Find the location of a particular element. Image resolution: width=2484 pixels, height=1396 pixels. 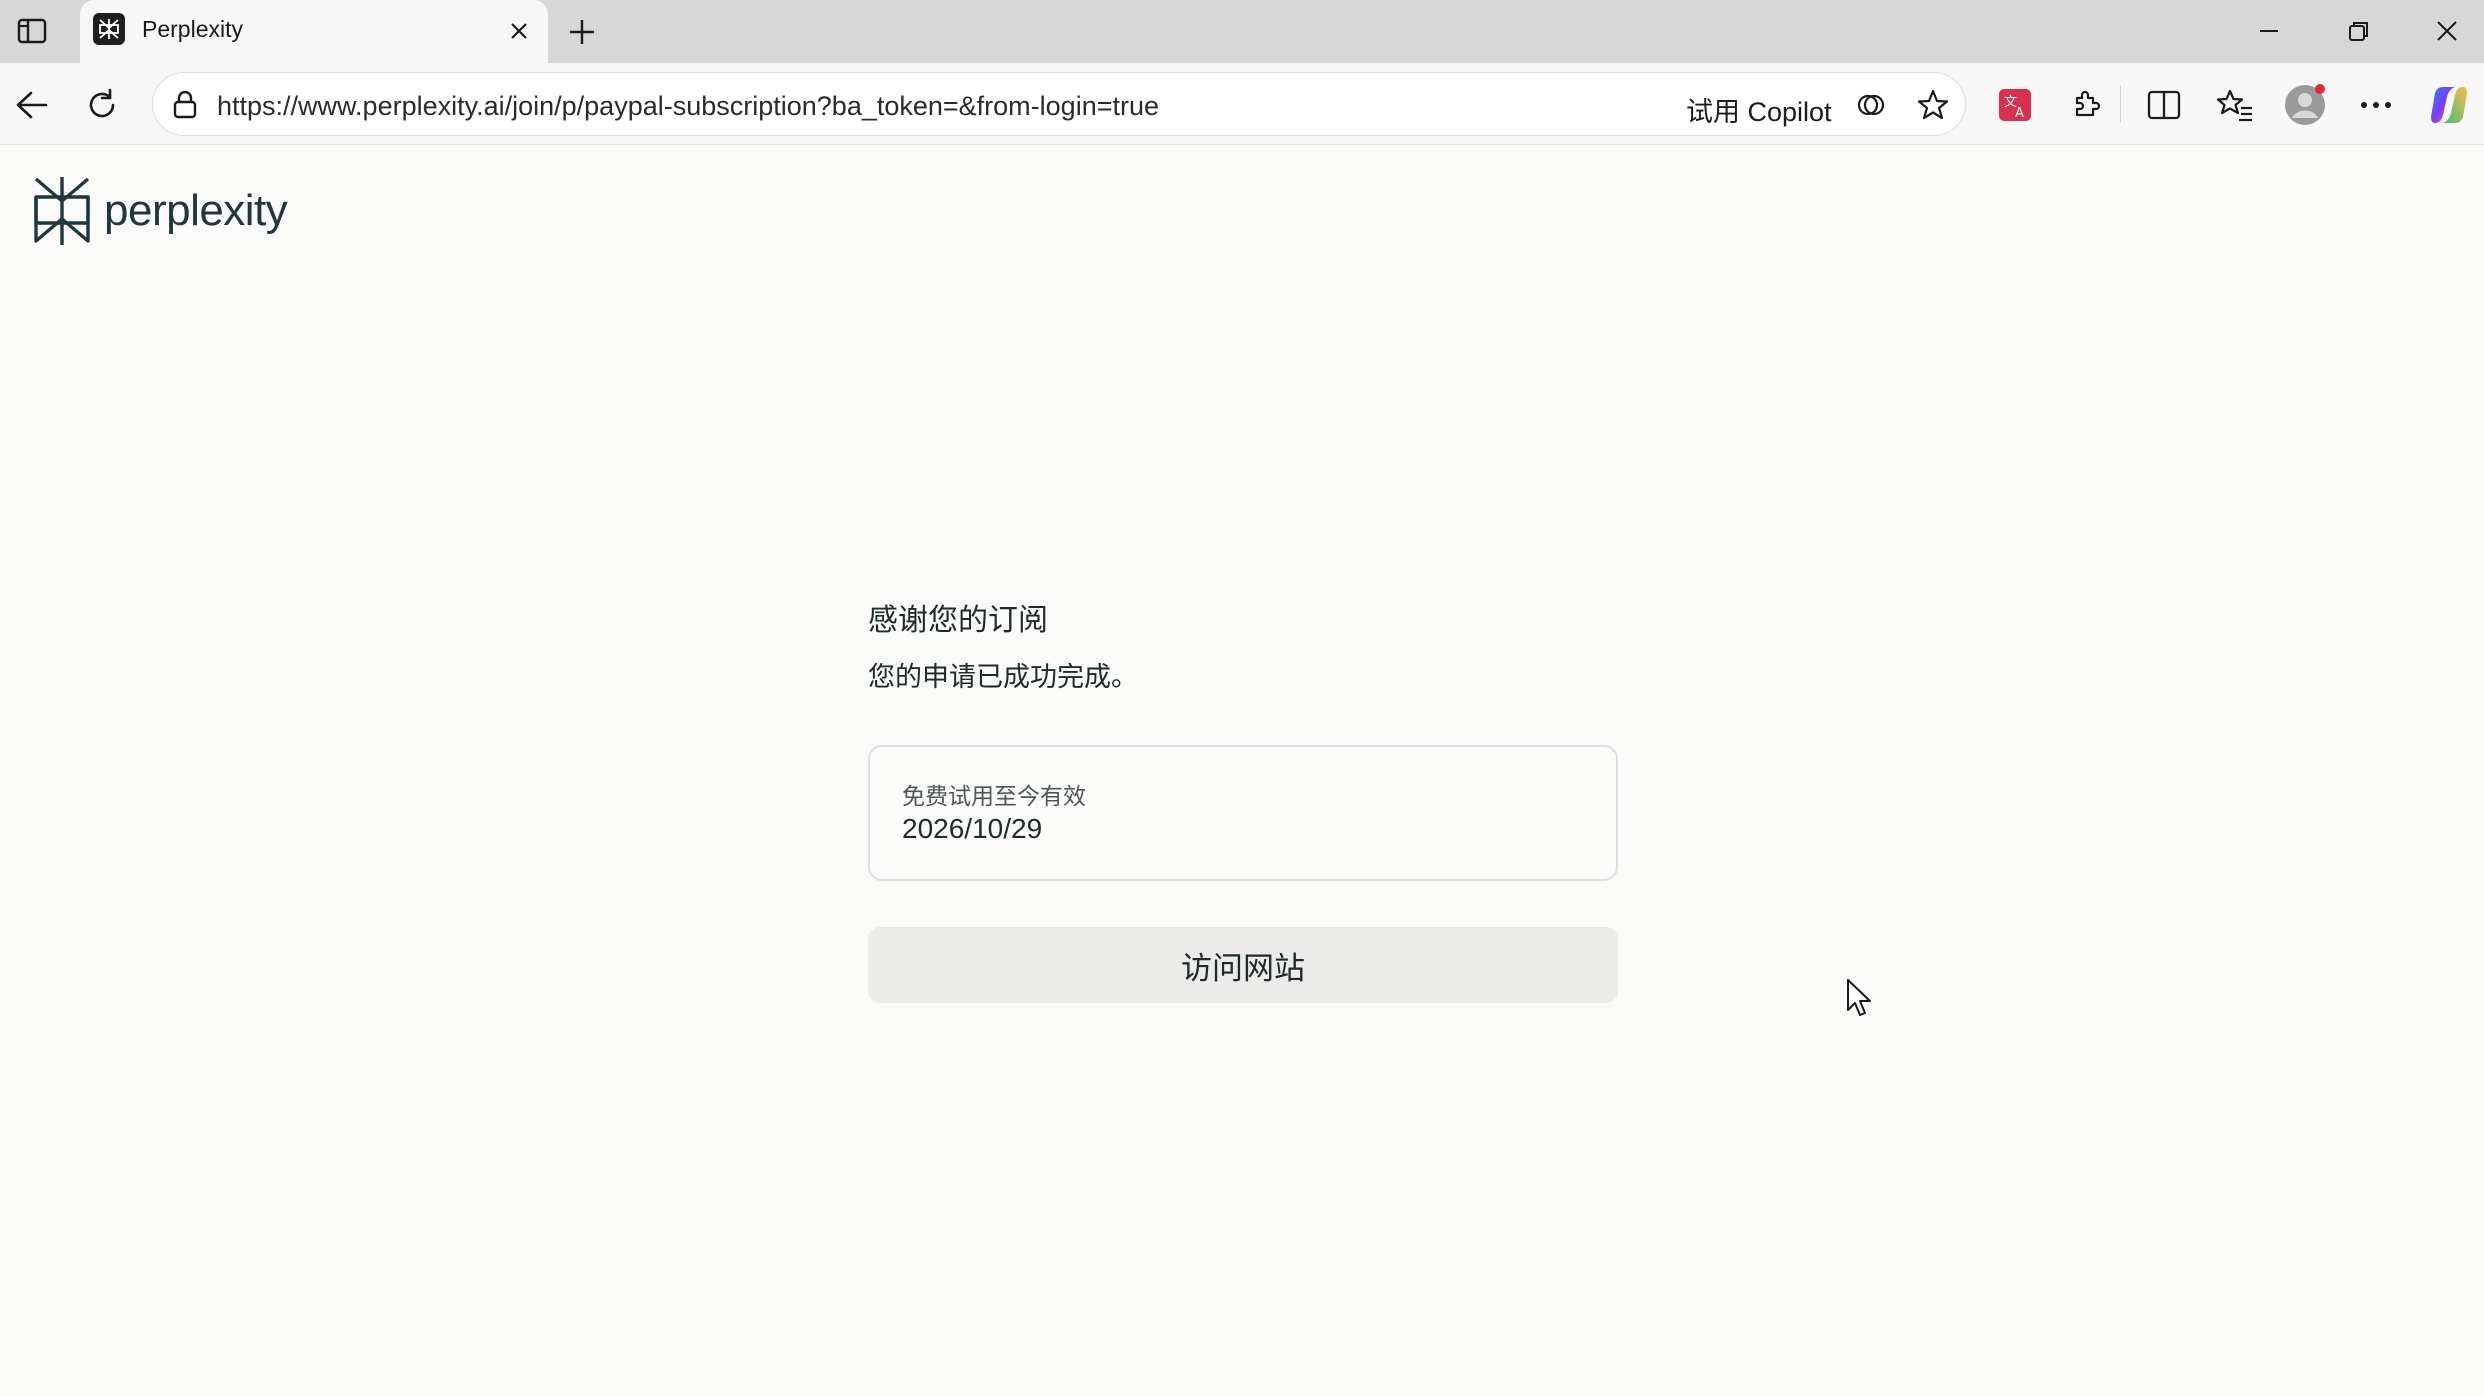

trial-end-date: 2026/10/29 is located at coordinates (972, 828).